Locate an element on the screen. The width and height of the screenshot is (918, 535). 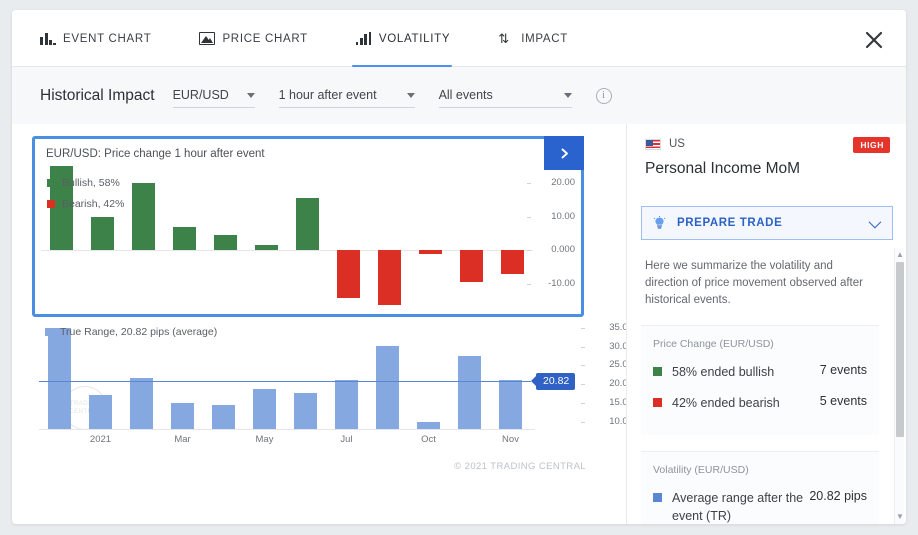
swatch-bullish is located at coordinates (657, 371).